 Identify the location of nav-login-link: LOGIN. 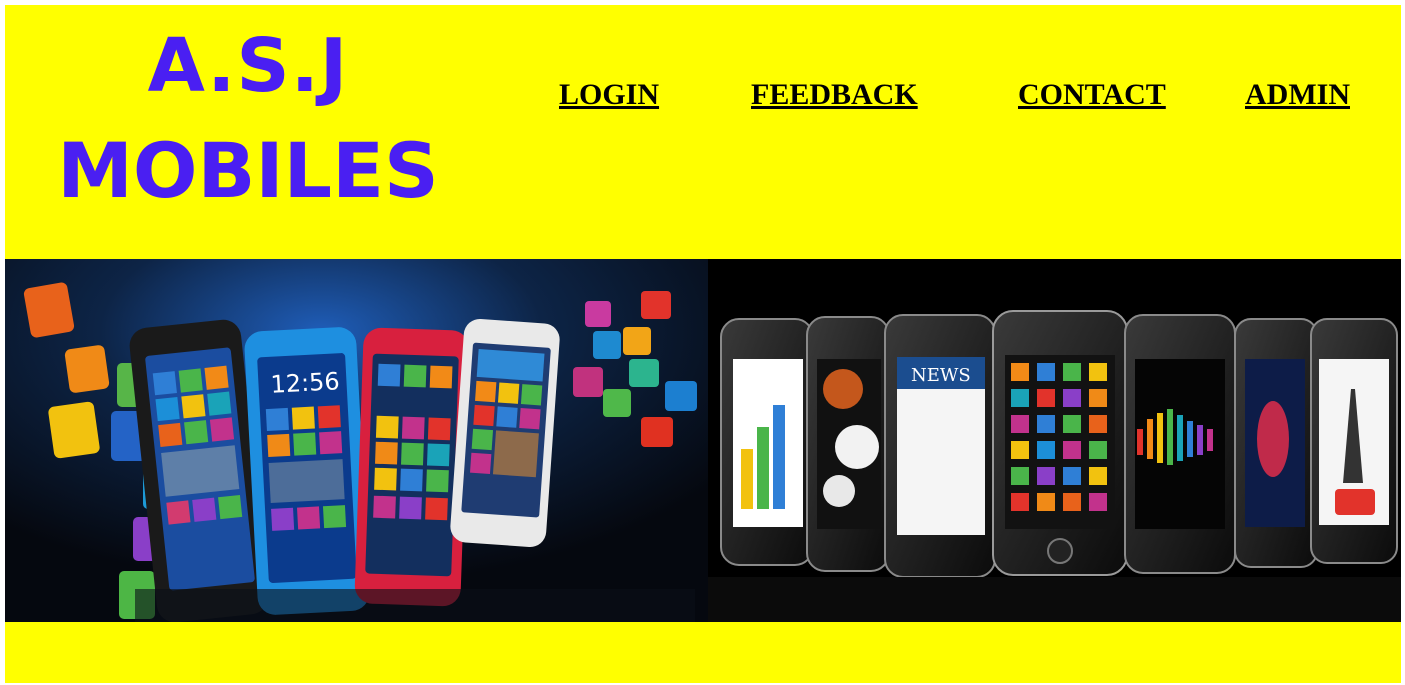
(609, 95).